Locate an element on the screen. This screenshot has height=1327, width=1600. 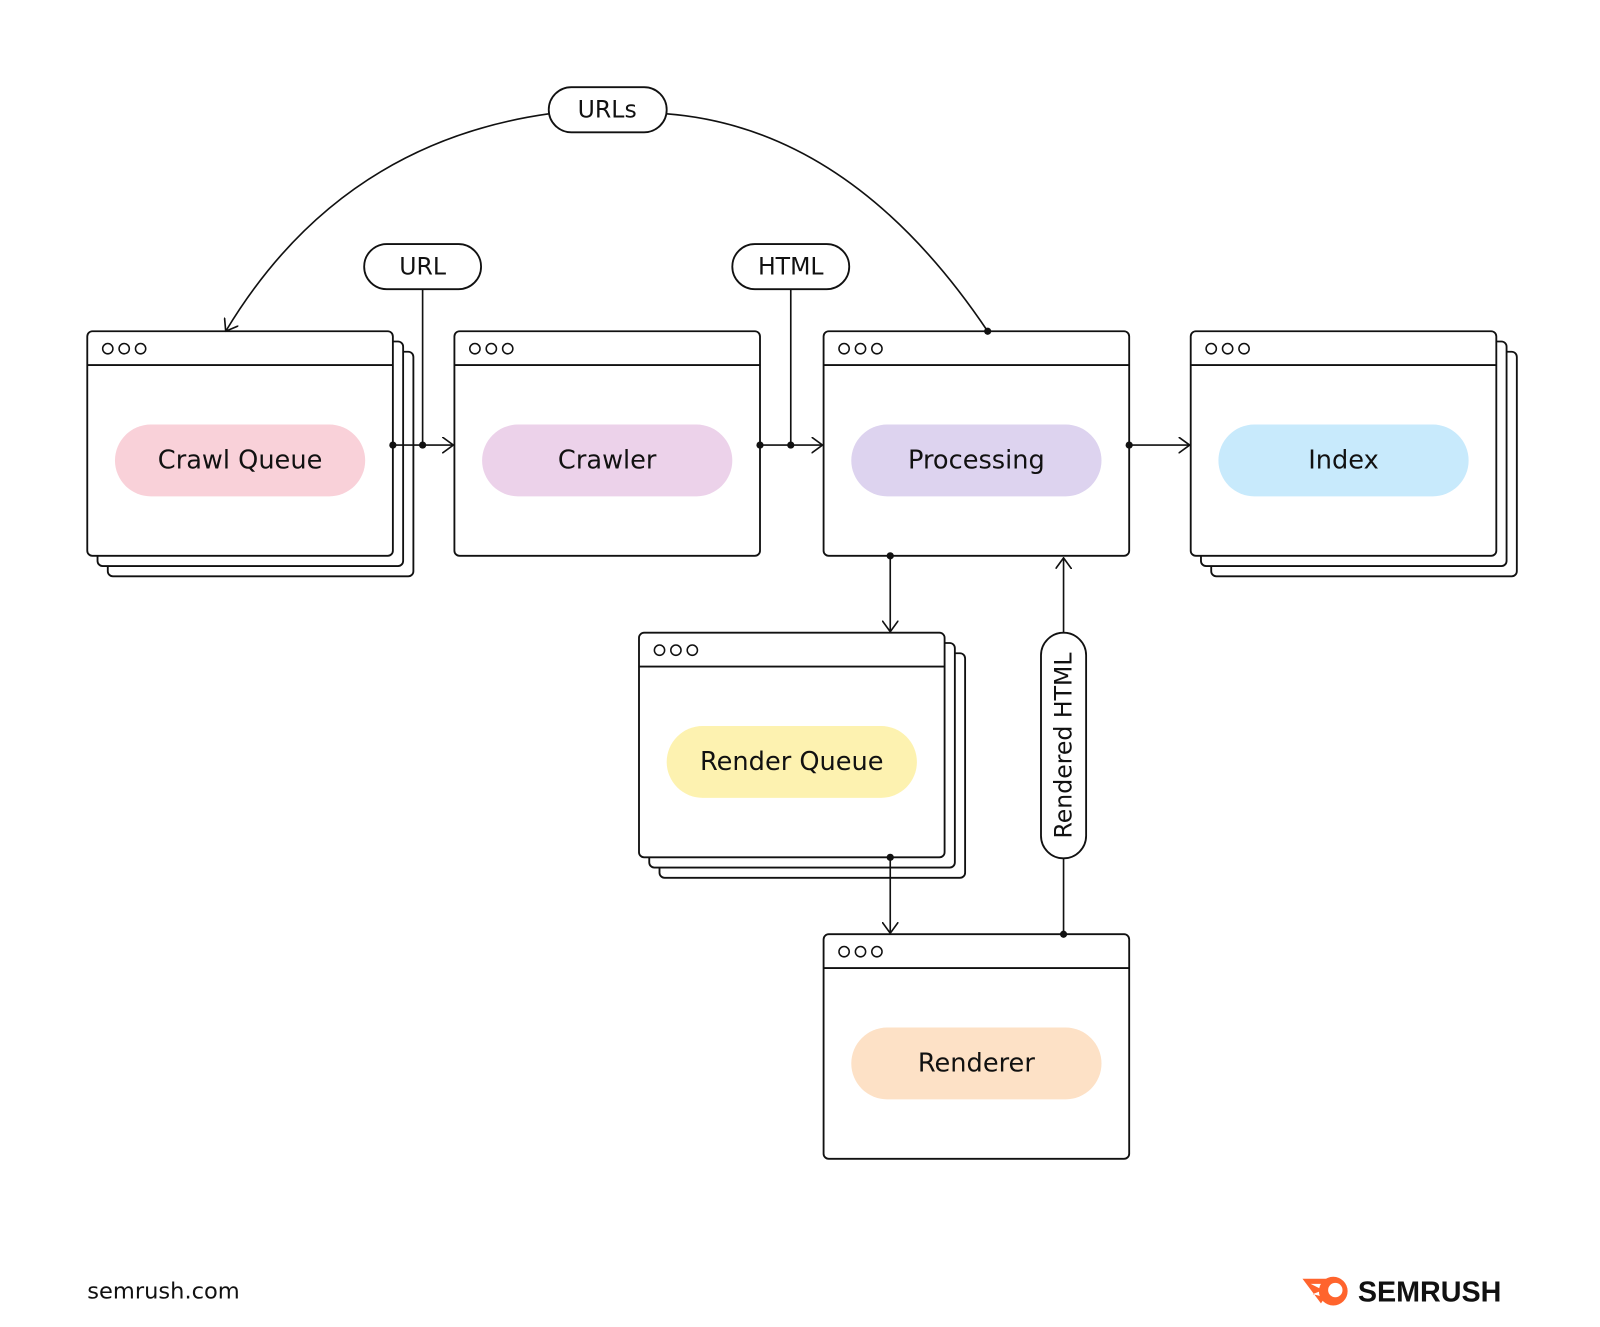
urls-label: URLs is located at coordinates (607, 110).